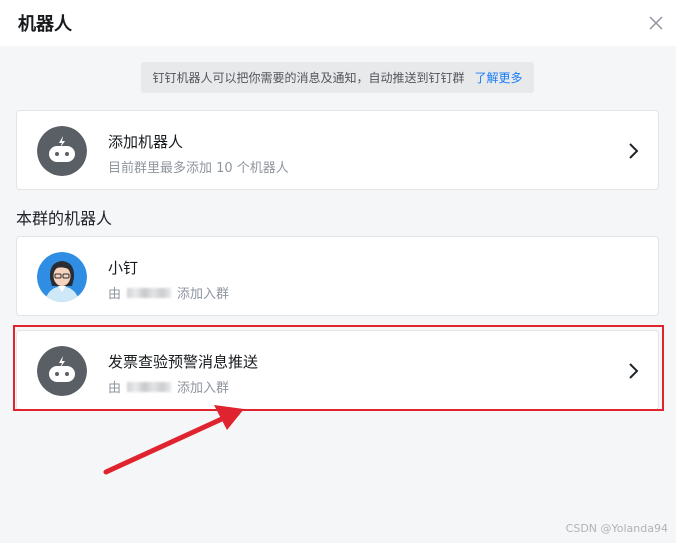 This screenshot has width=676, height=543. What do you see at coordinates (64, 218) in the screenshot?
I see `section-title: 本群的机器人` at bounding box center [64, 218].